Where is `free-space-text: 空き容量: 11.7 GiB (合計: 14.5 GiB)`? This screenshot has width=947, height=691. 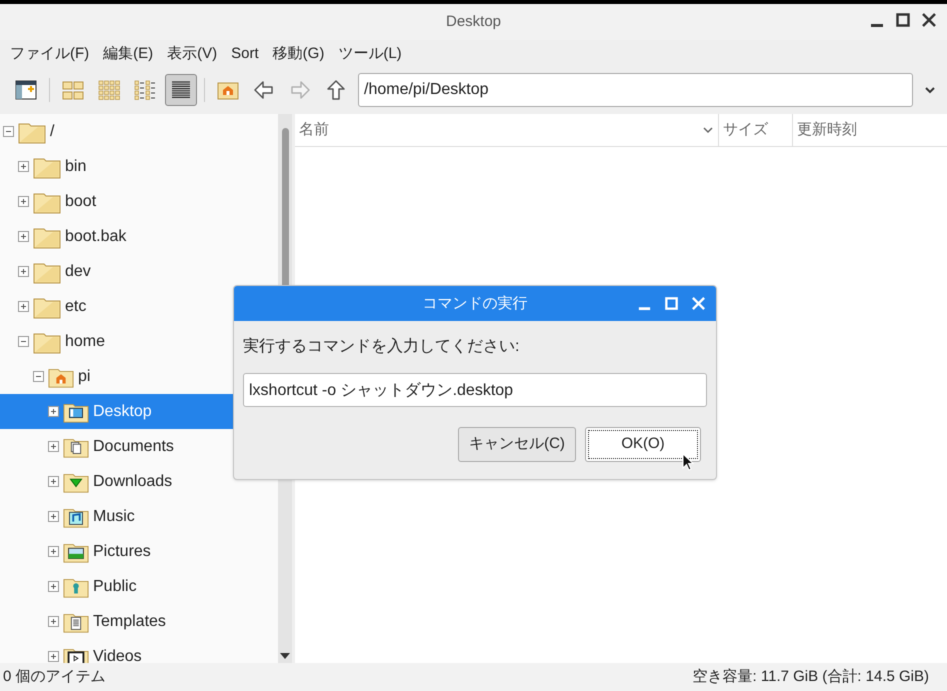
free-space-text: 空き容量: 11.7 GiB (合計: 14.5 GiB) is located at coordinates (810, 676).